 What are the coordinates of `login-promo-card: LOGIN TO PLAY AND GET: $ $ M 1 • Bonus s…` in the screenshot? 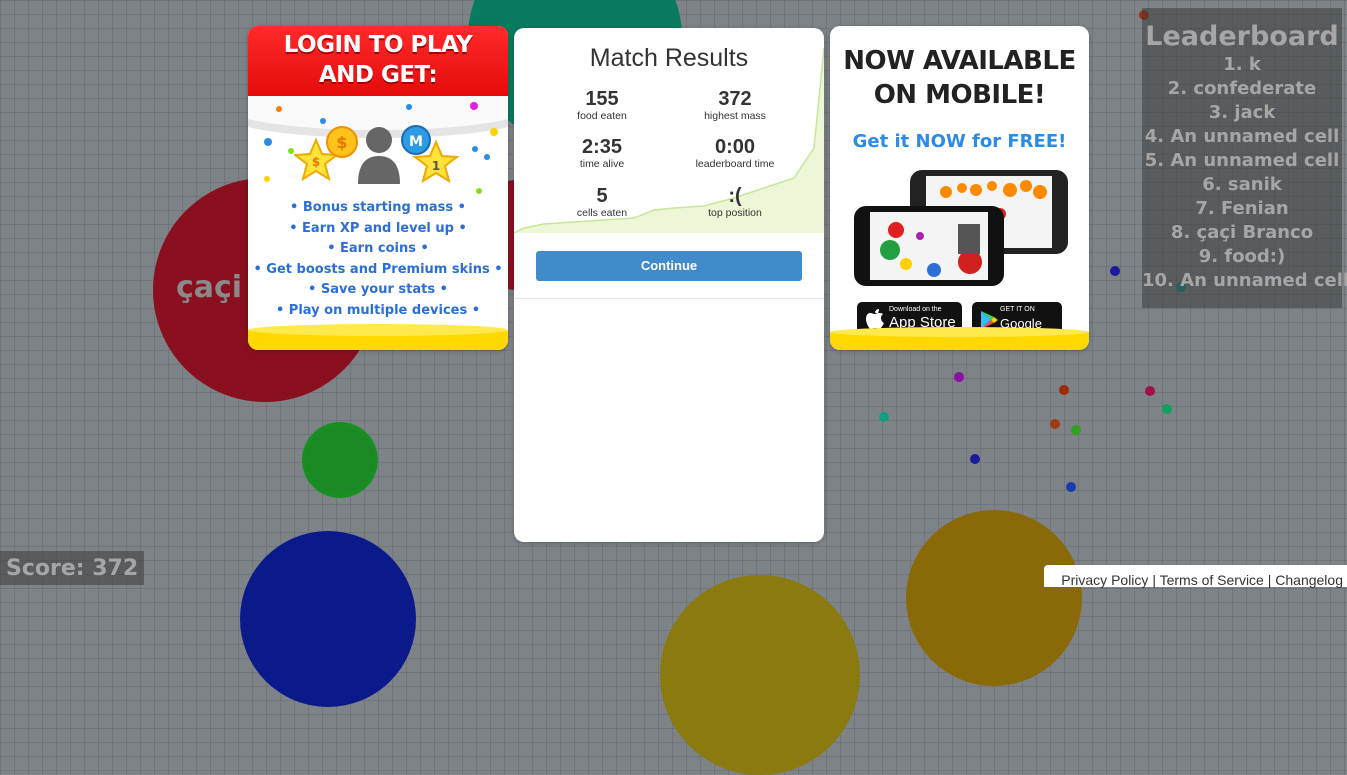 It's located at (378, 188).